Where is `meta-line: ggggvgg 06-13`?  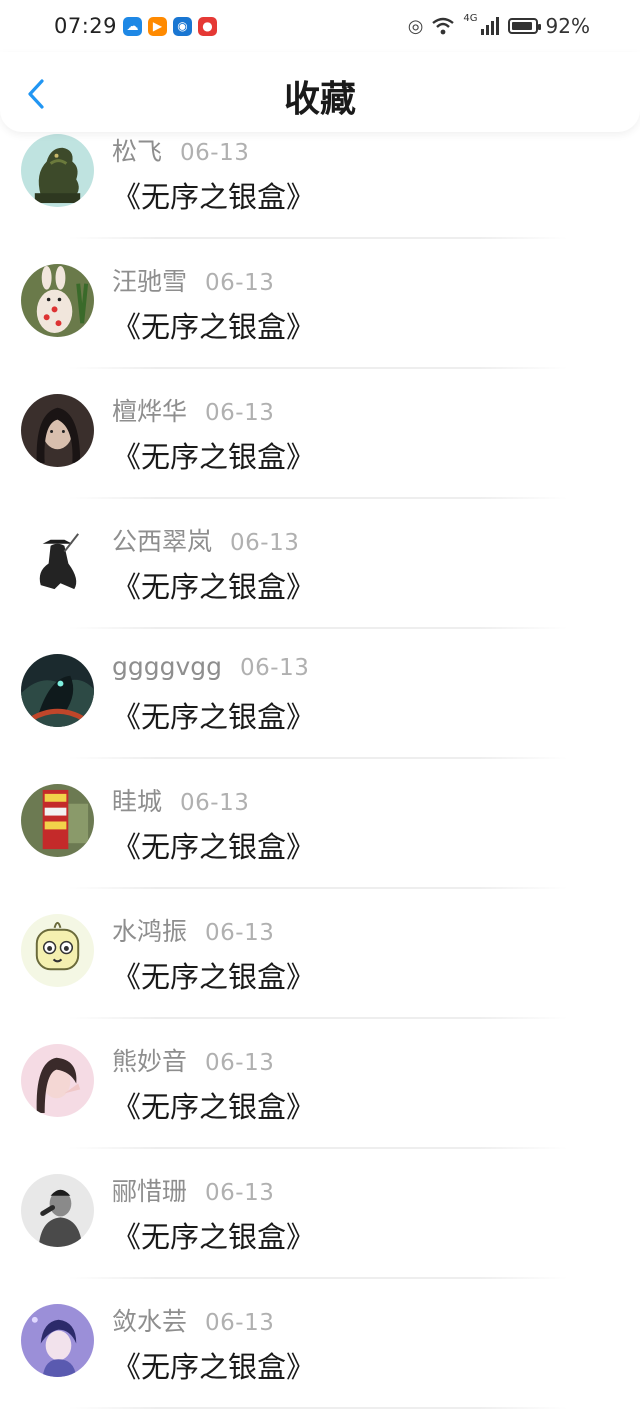
meta-line: ggggvgg 06-13 is located at coordinates (210, 666).